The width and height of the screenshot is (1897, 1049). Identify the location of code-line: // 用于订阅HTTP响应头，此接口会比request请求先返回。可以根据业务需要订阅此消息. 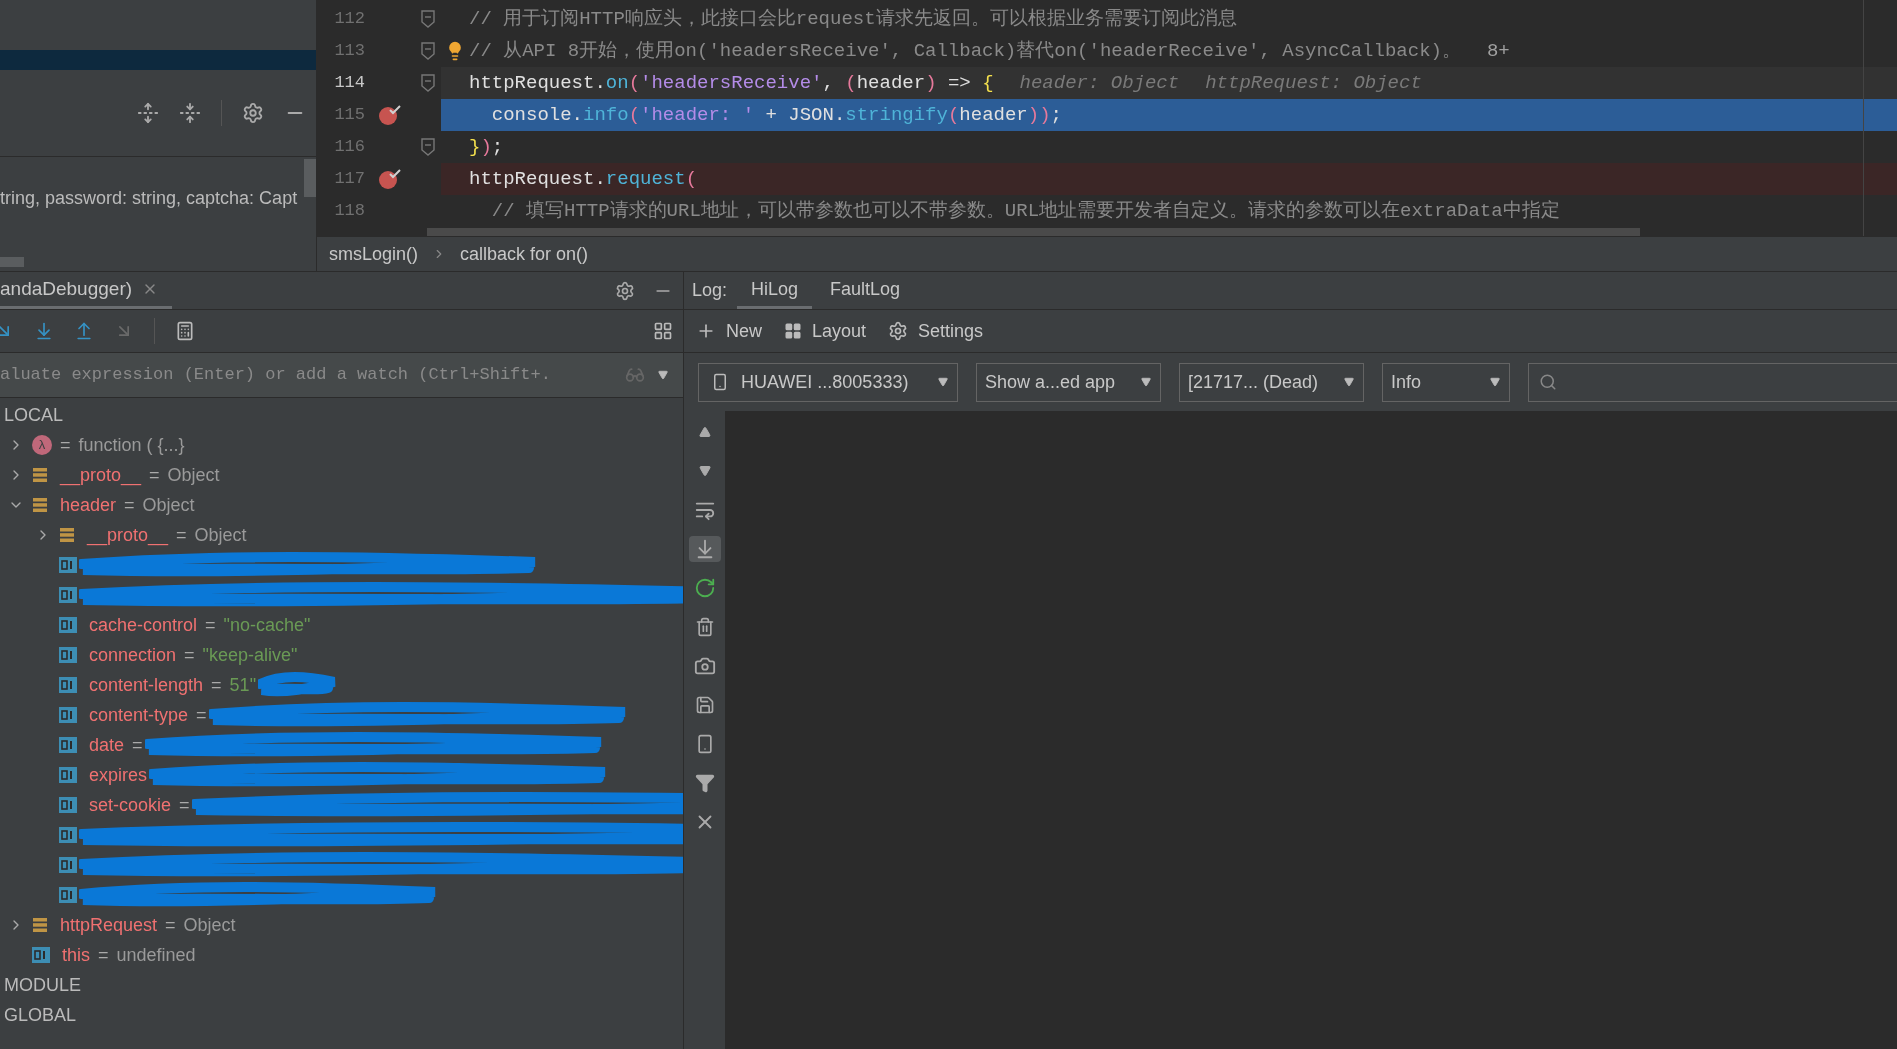
(853, 19).